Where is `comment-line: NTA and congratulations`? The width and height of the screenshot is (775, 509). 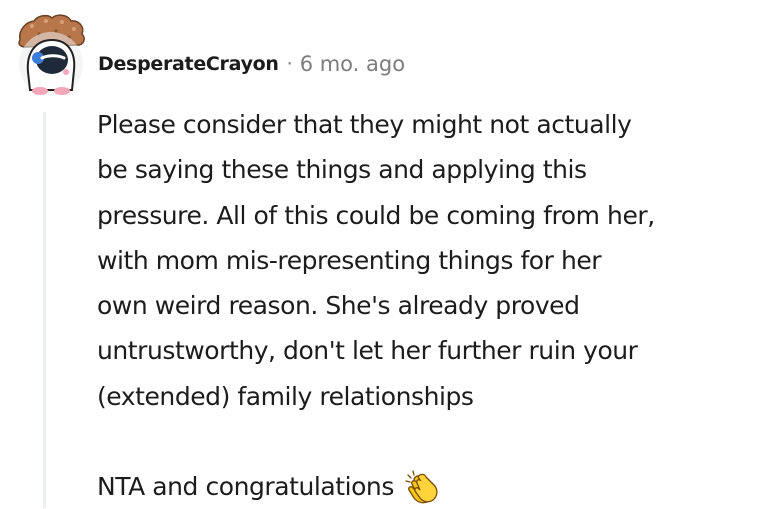 comment-line: NTA and congratulations is located at coordinates (245, 487).